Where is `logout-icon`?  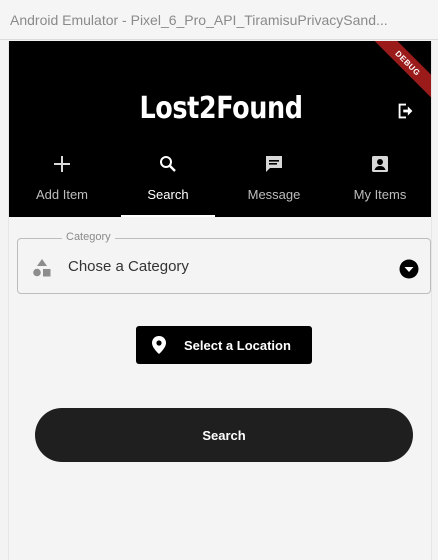 logout-icon is located at coordinates (406, 111).